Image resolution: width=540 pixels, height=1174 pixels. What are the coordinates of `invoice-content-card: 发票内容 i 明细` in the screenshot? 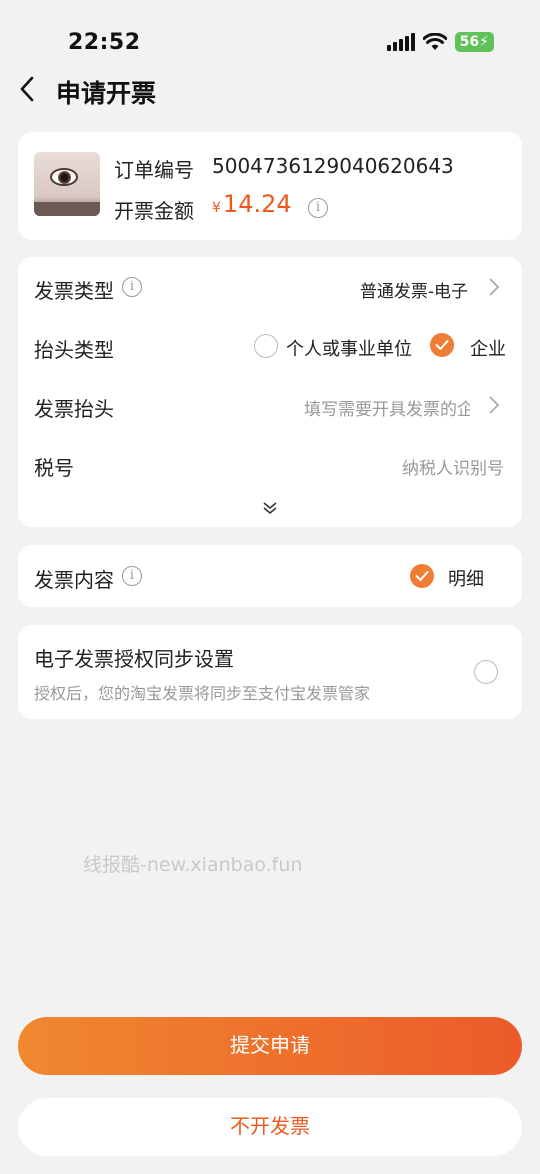 It's located at (270, 576).